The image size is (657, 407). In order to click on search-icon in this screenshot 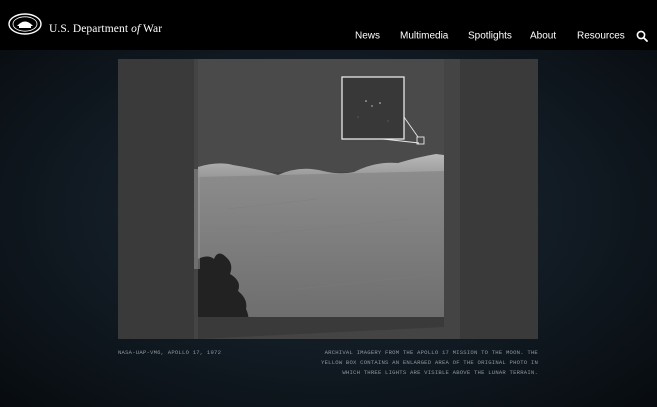, I will do `click(642, 36)`.